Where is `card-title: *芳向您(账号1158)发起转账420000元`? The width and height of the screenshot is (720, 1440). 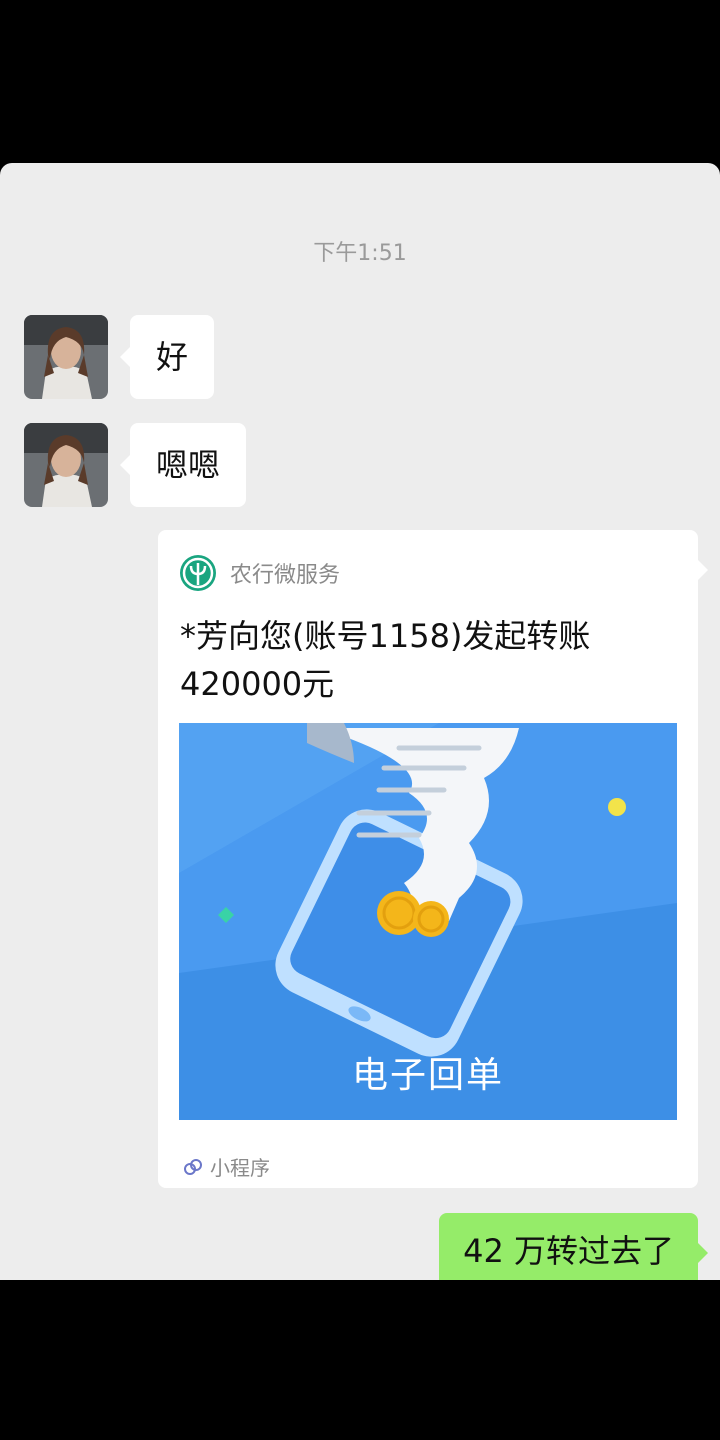 card-title: *芳向您(账号1158)发起转账420000元 is located at coordinates (385, 660).